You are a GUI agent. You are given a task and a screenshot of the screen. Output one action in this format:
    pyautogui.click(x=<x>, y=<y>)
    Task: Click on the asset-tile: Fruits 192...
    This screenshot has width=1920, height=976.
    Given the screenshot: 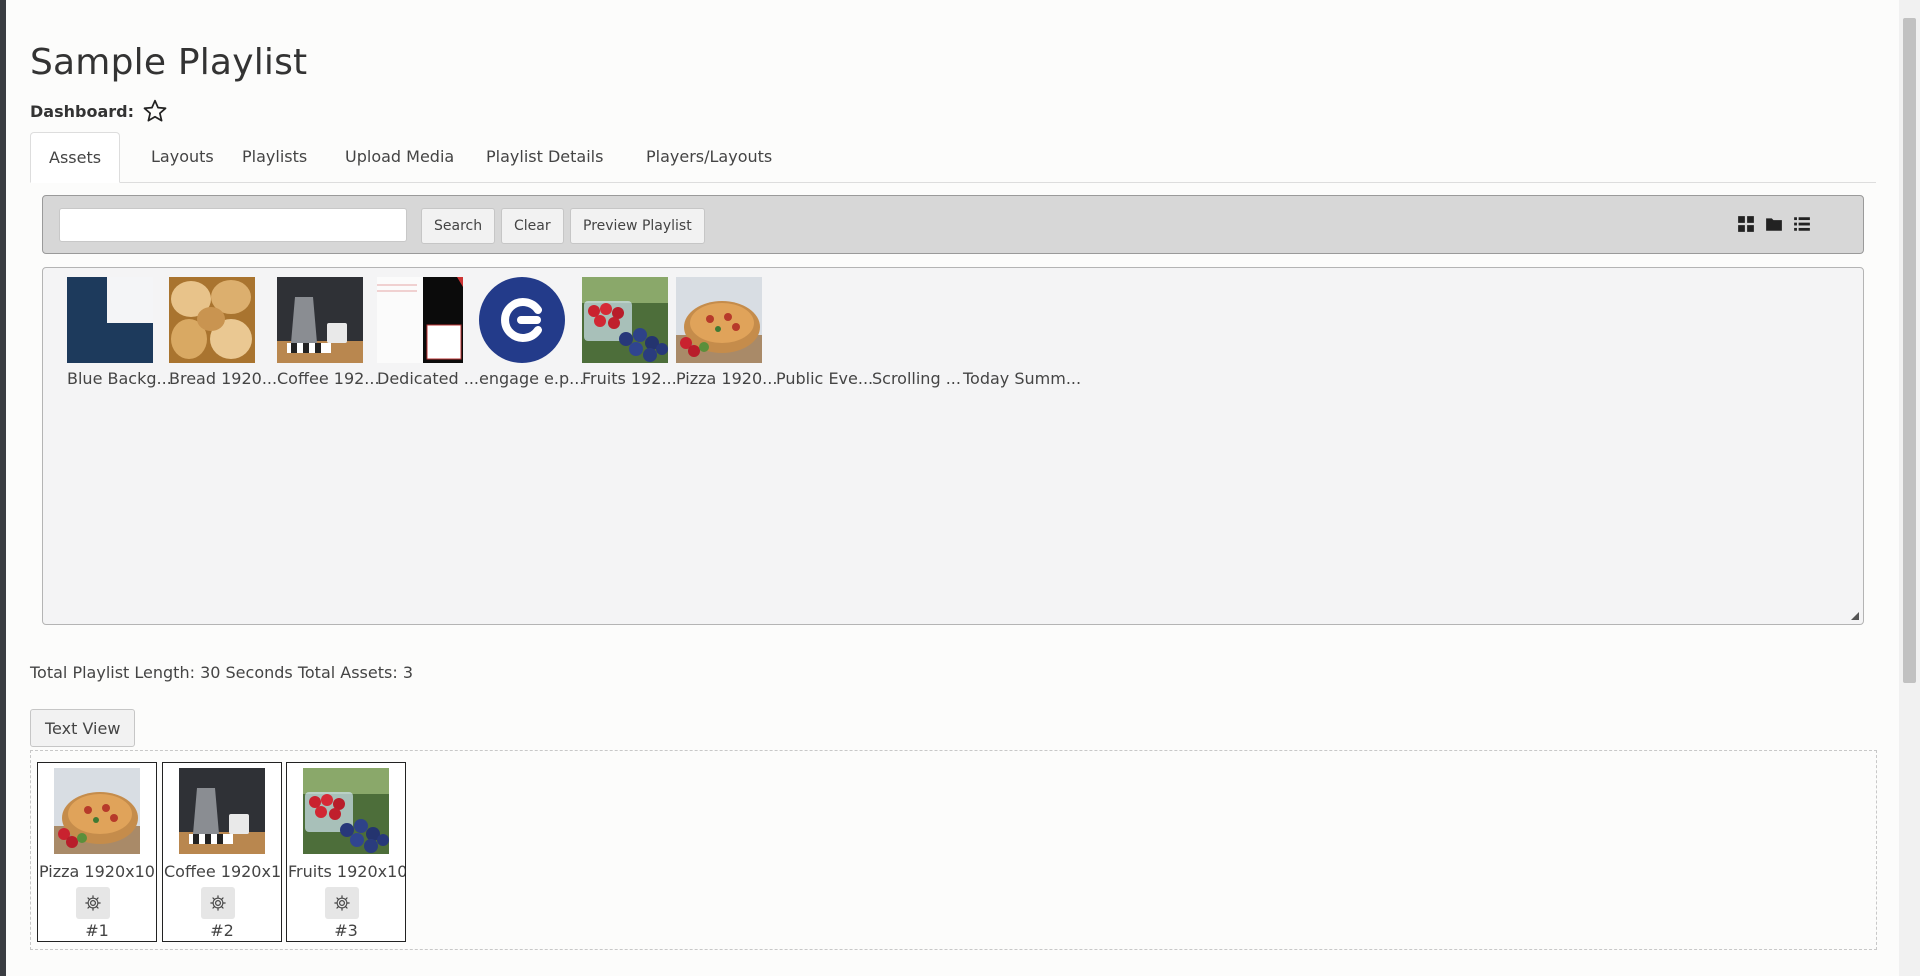 What is the action you would take?
    pyautogui.click(x=632, y=332)
    